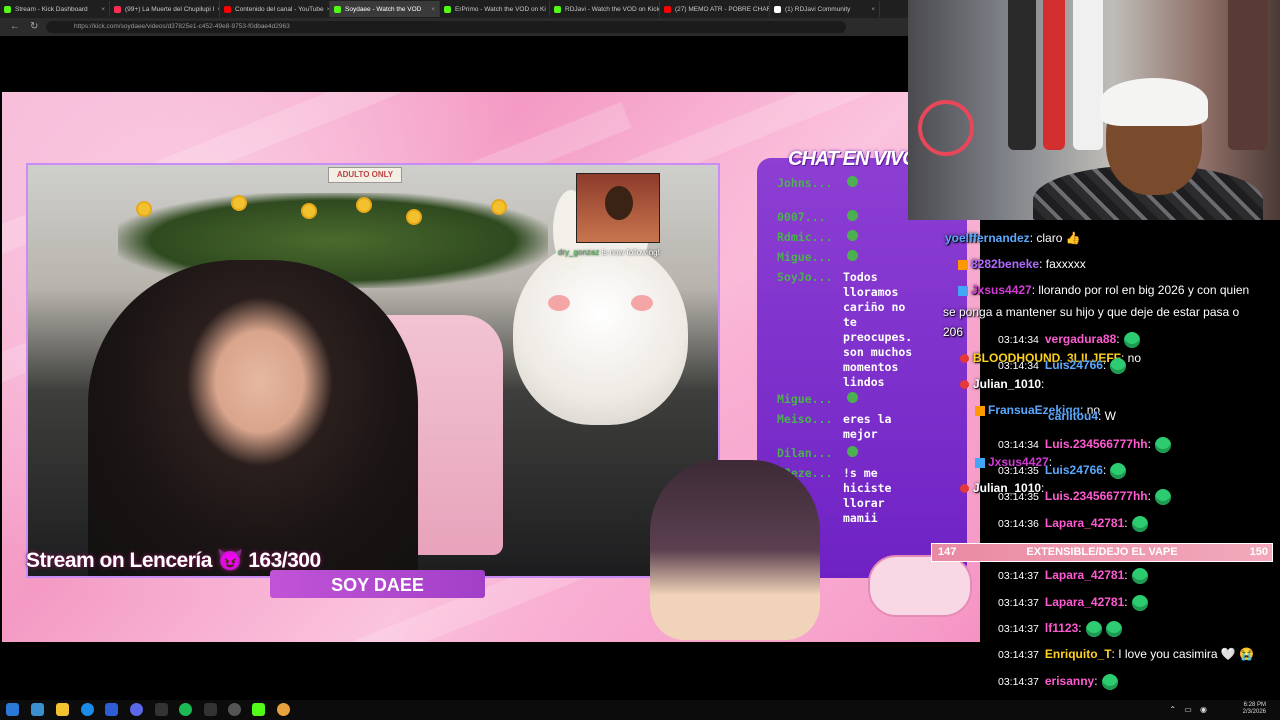  Describe the element at coordinates (111, 709) in the screenshot. I see `app-icon` at that location.